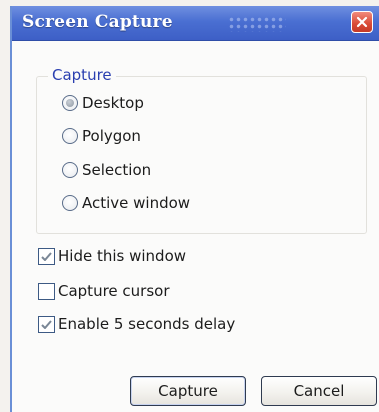 The height and width of the screenshot is (412, 379). What do you see at coordinates (147, 324) in the screenshot?
I see `delay-label: Enable 5 seconds delay` at bounding box center [147, 324].